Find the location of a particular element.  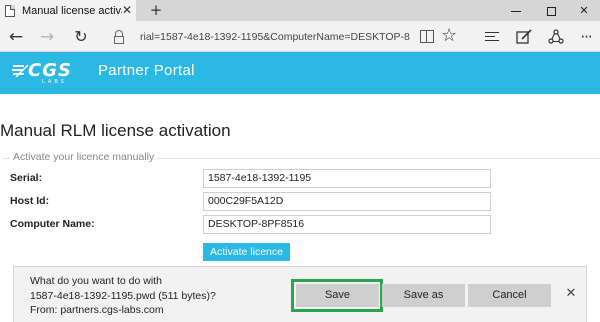

tab-title: Manual license activatic is located at coordinates (72, 10).